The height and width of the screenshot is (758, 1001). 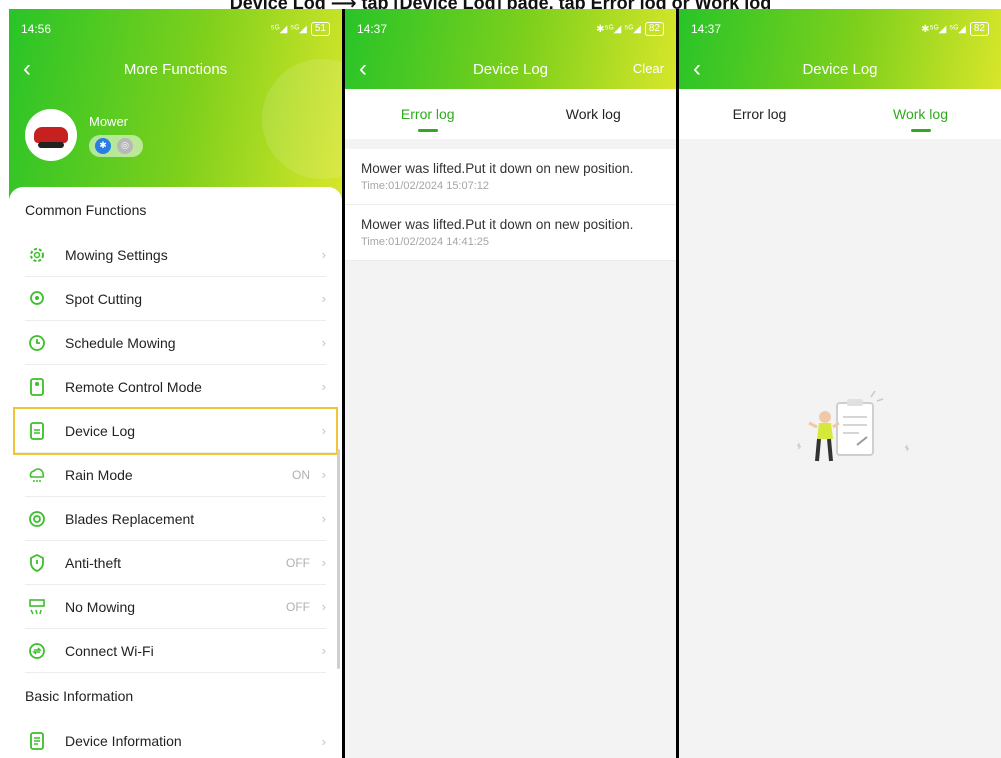 What do you see at coordinates (116, 254) in the screenshot?
I see `menu-item-label: Mowing Settings` at bounding box center [116, 254].